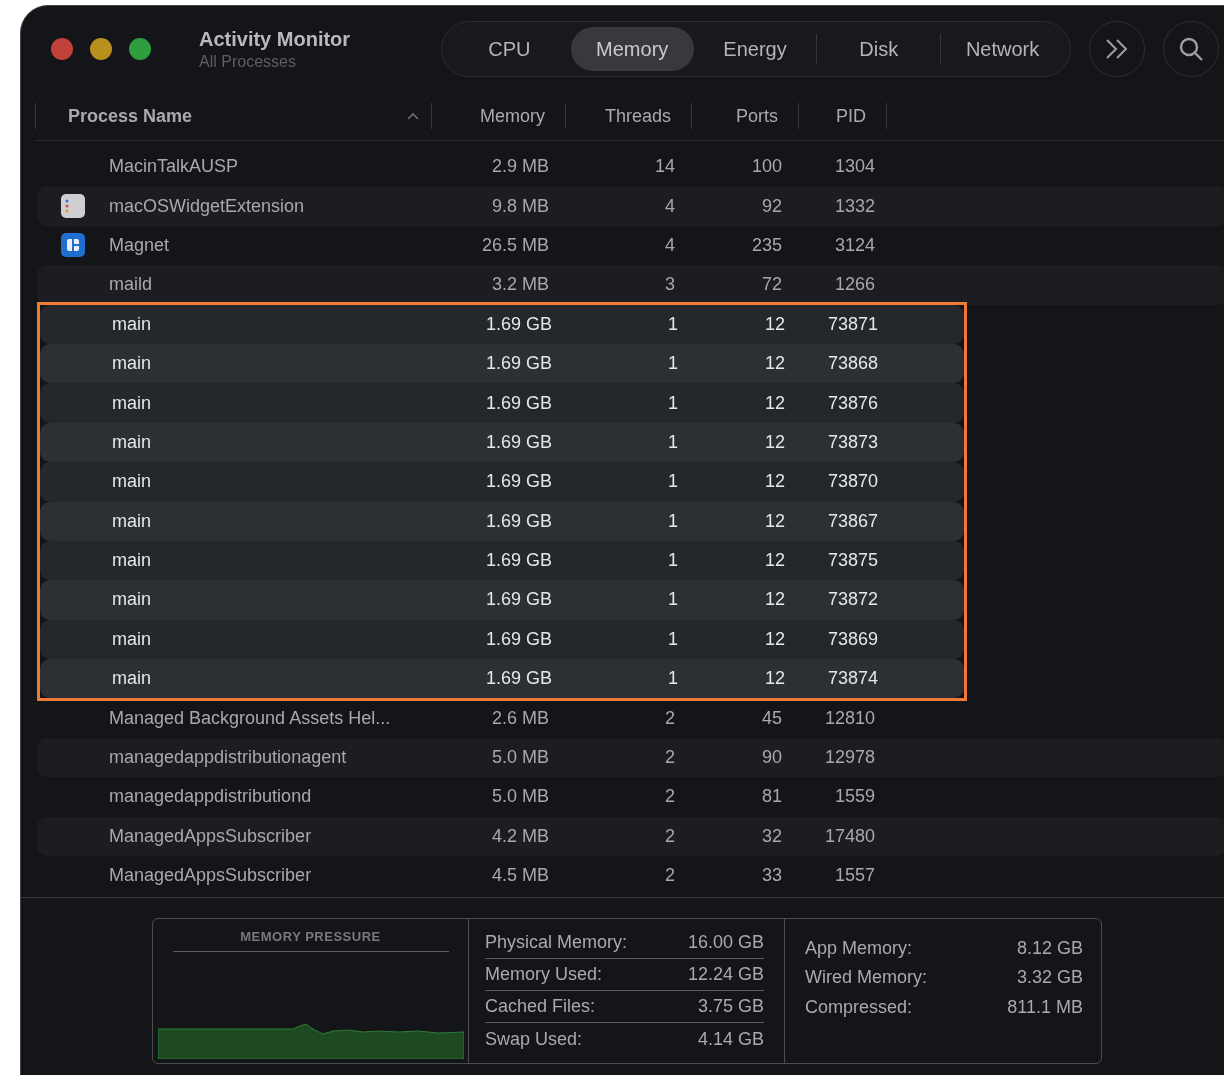  What do you see at coordinates (630, 876) in the screenshot?
I see `process-row: ManagedAppsSubscriber 4.5 MB 2 33 1557` at bounding box center [630, 876].